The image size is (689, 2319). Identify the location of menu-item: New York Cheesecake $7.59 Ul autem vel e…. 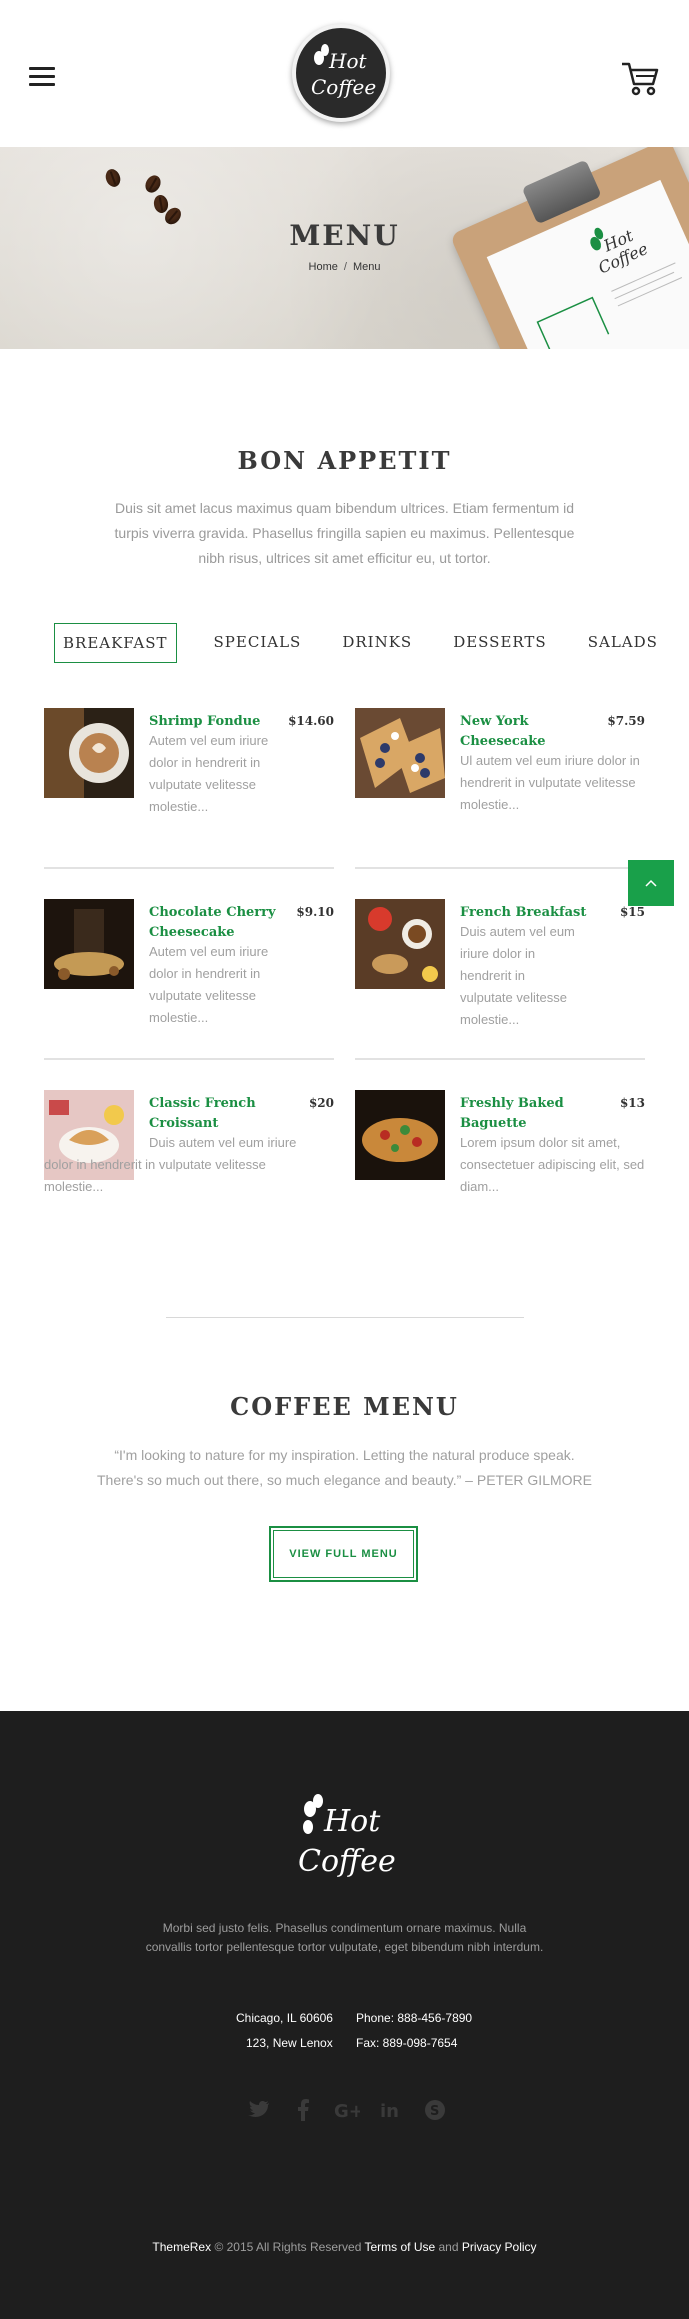
(500, 763).